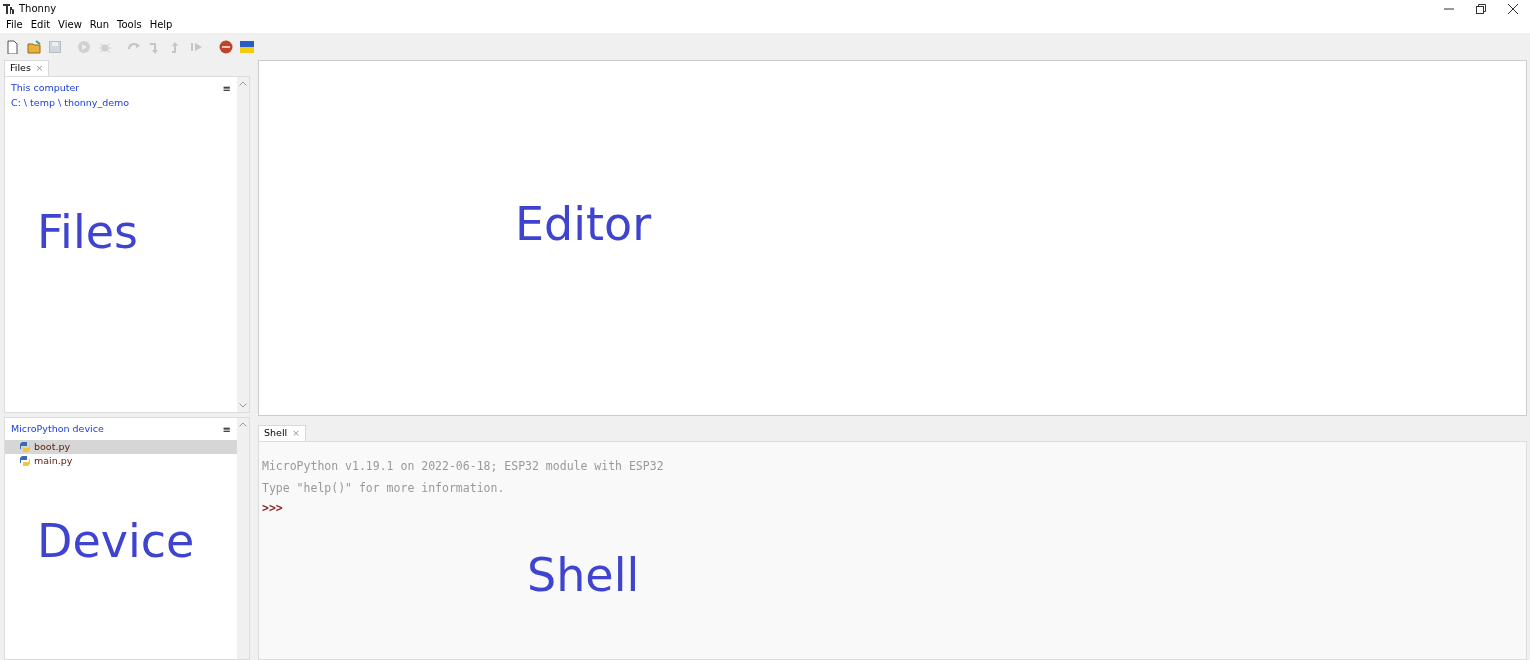  What do you see at coordinates (38, 9) in the screenshot?
I see `window-title: Thonny` at bounding box center [38, 9].